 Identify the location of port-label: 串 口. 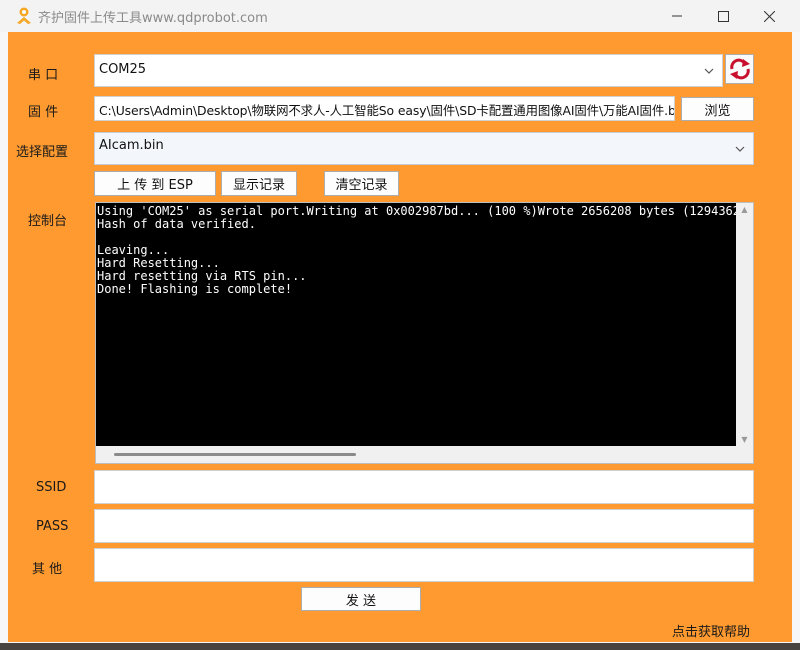
(43, 75).